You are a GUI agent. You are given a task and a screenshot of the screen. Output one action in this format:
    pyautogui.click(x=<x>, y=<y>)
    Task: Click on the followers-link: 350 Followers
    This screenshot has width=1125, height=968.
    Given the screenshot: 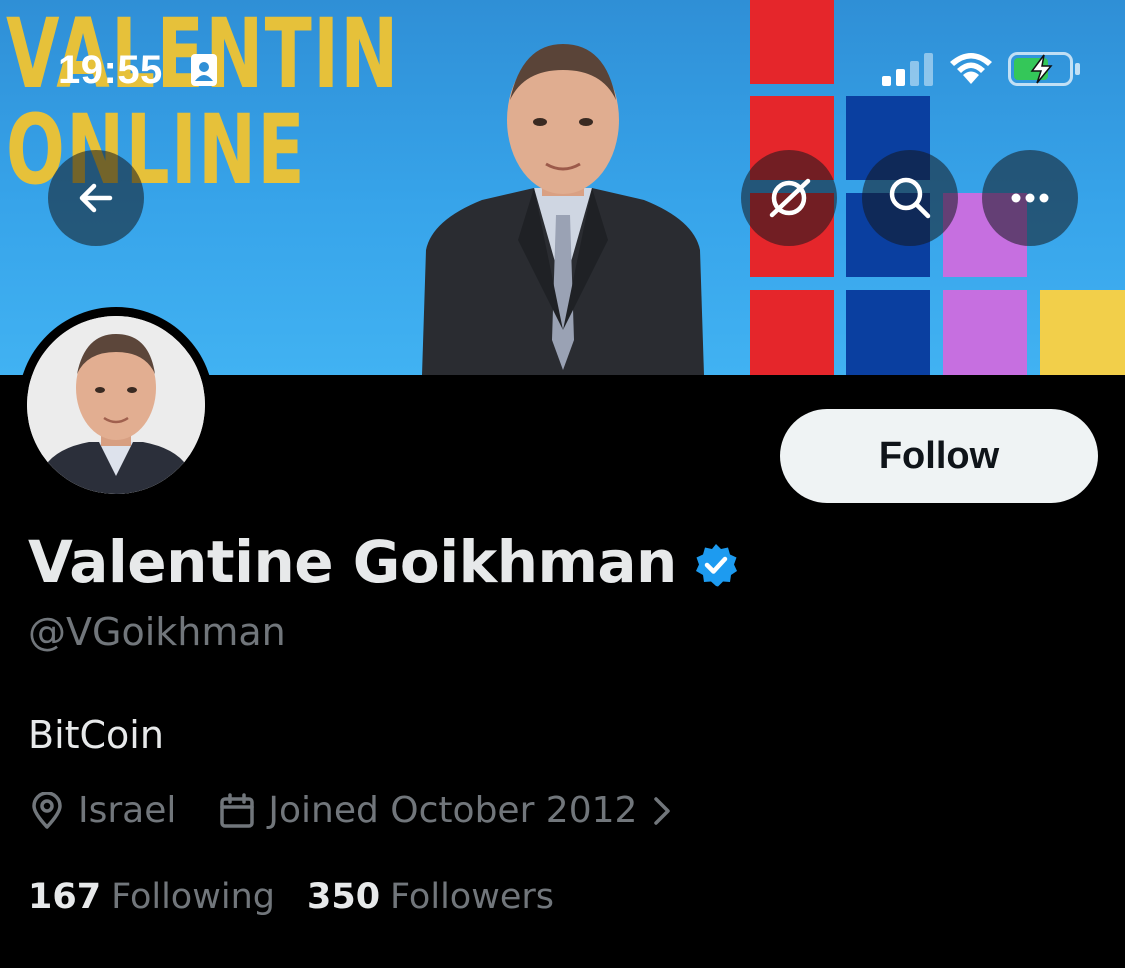 What is the action you would take?
    pyautogui.click(x=430, y=897)
    